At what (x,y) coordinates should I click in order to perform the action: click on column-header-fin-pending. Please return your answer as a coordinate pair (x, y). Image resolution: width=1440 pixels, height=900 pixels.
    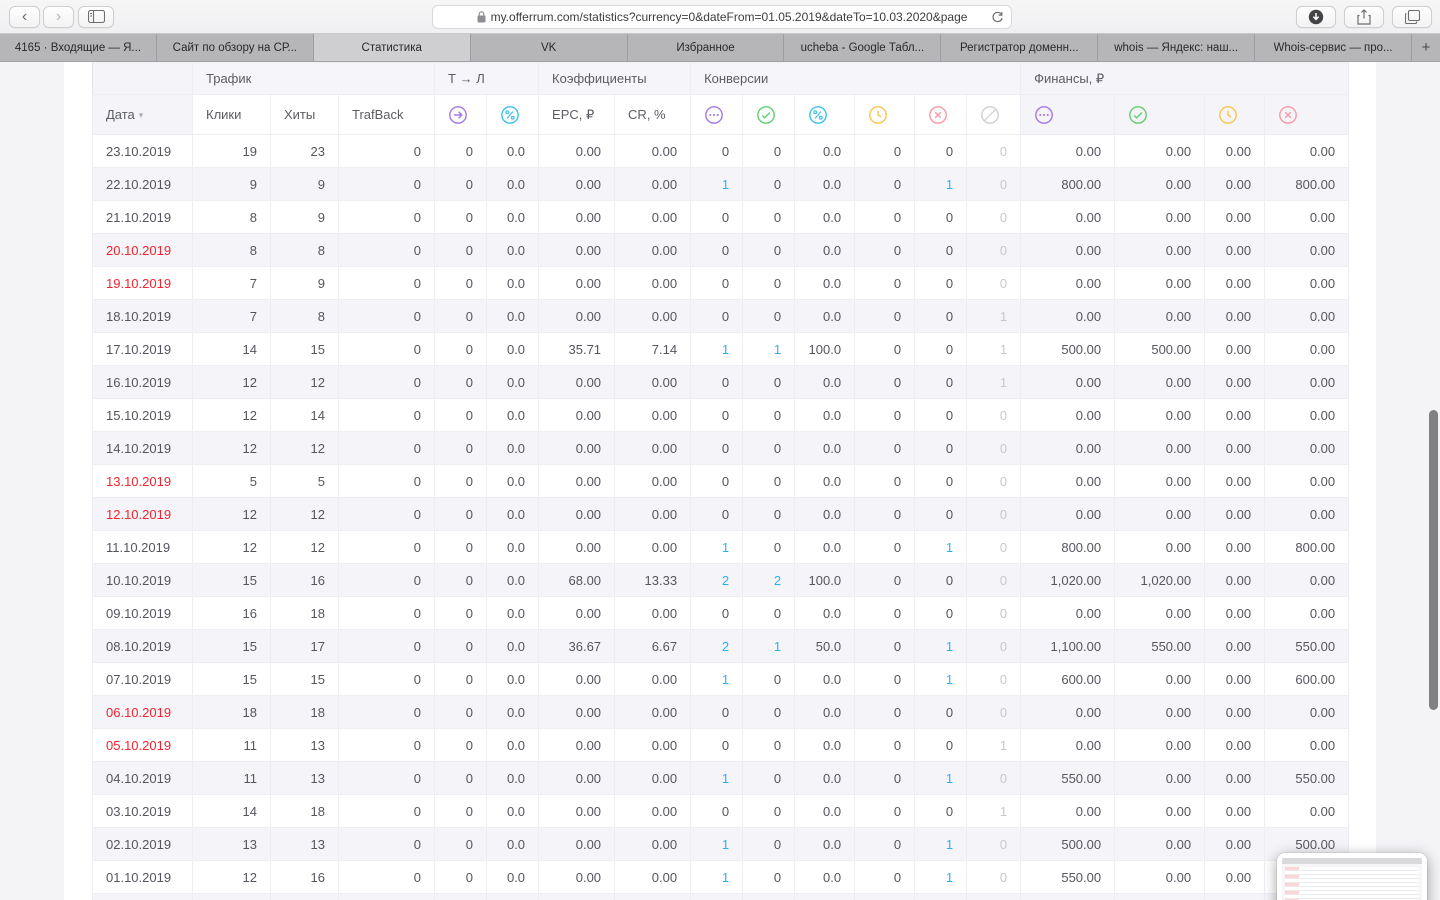
    Looking at the image, I should click on (1235, 114).